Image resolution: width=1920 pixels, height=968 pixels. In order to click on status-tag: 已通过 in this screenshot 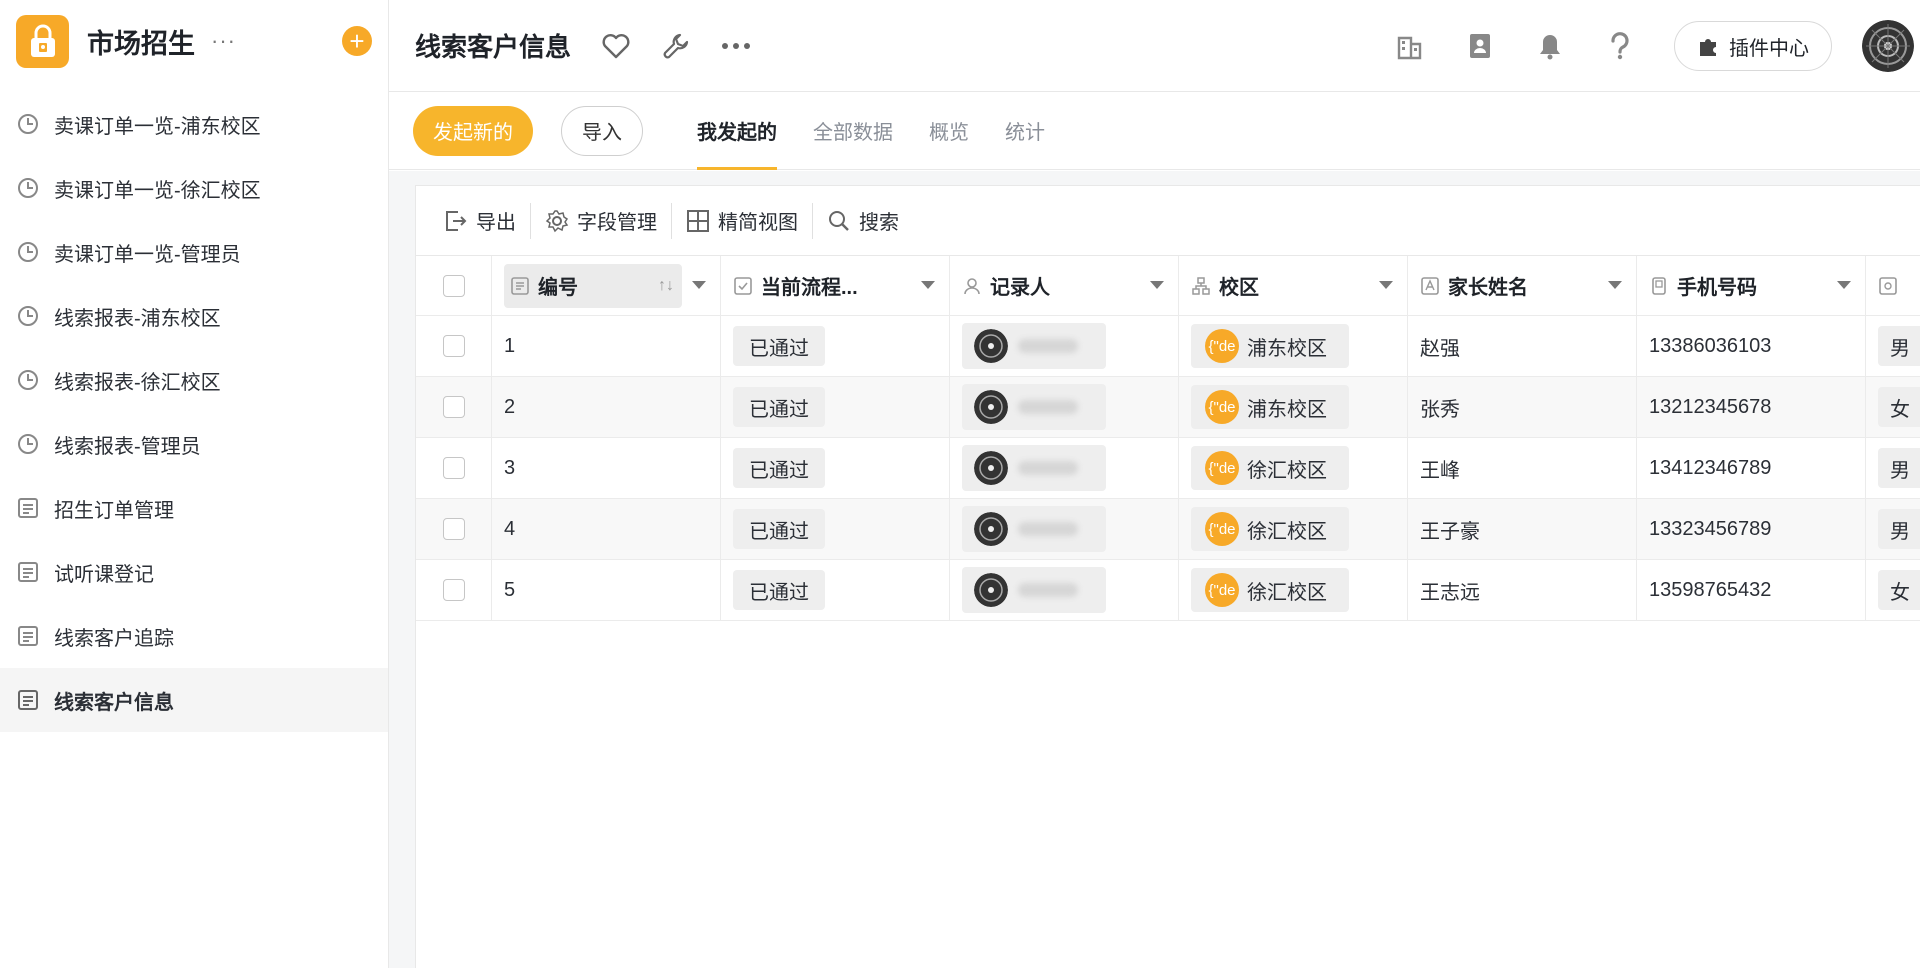, I will do `click(779, 346)`.